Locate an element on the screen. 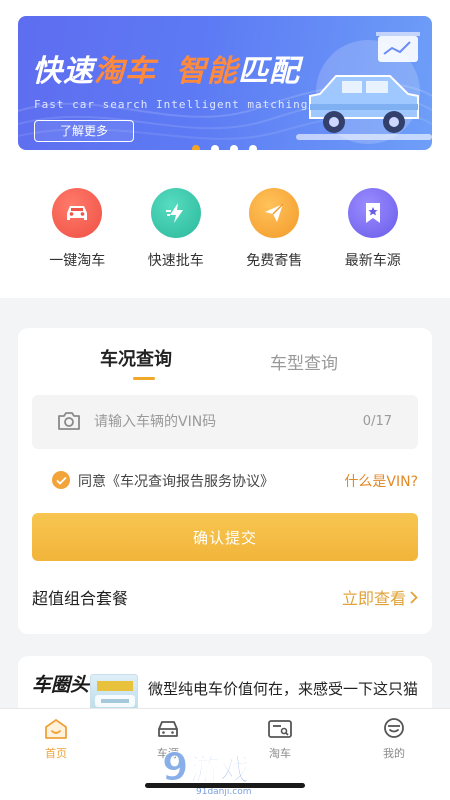 This screenshot has width=450, height=800. checkmark-icon is located at coordinates (61, 480).